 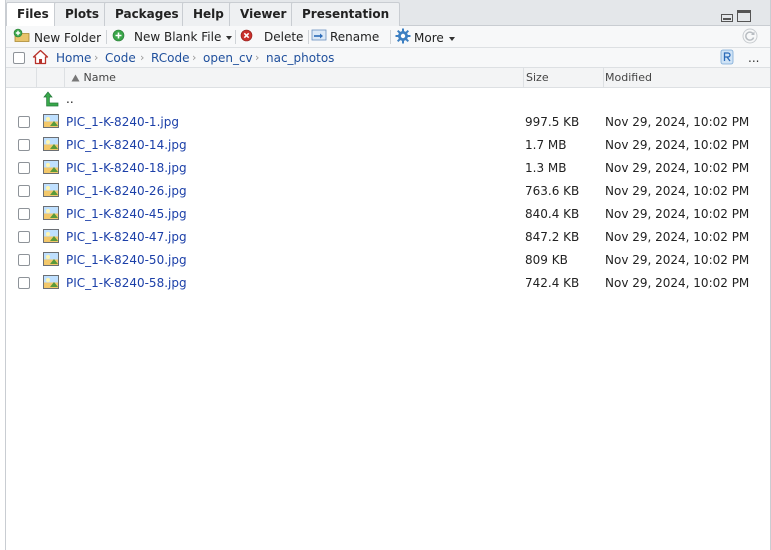 I want to click on file-name-link: PIC_1-K-8240-14.jpg, so click(x=126, y=145).